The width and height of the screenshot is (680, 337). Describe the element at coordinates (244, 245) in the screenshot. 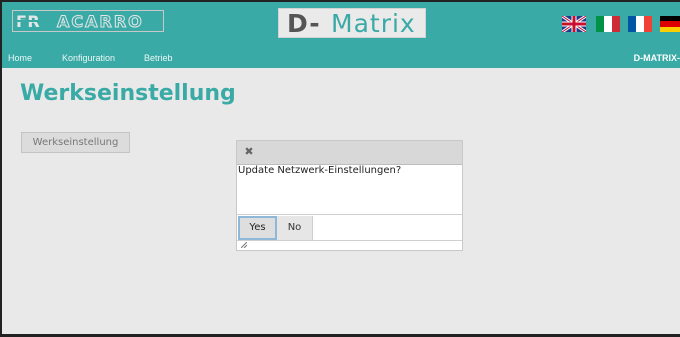

I see `resize-handle-icon` at that location.